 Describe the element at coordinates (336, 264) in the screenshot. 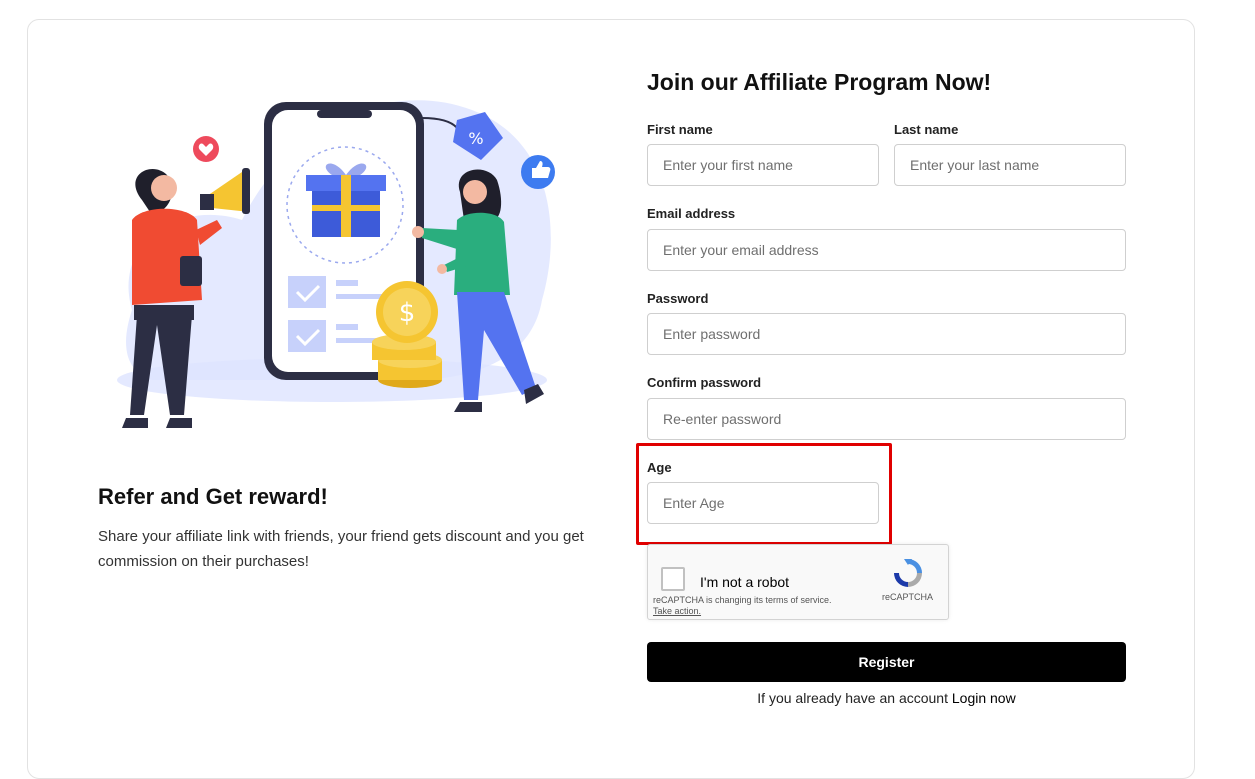

I see `affiliate-illustration: $ %` at that location.